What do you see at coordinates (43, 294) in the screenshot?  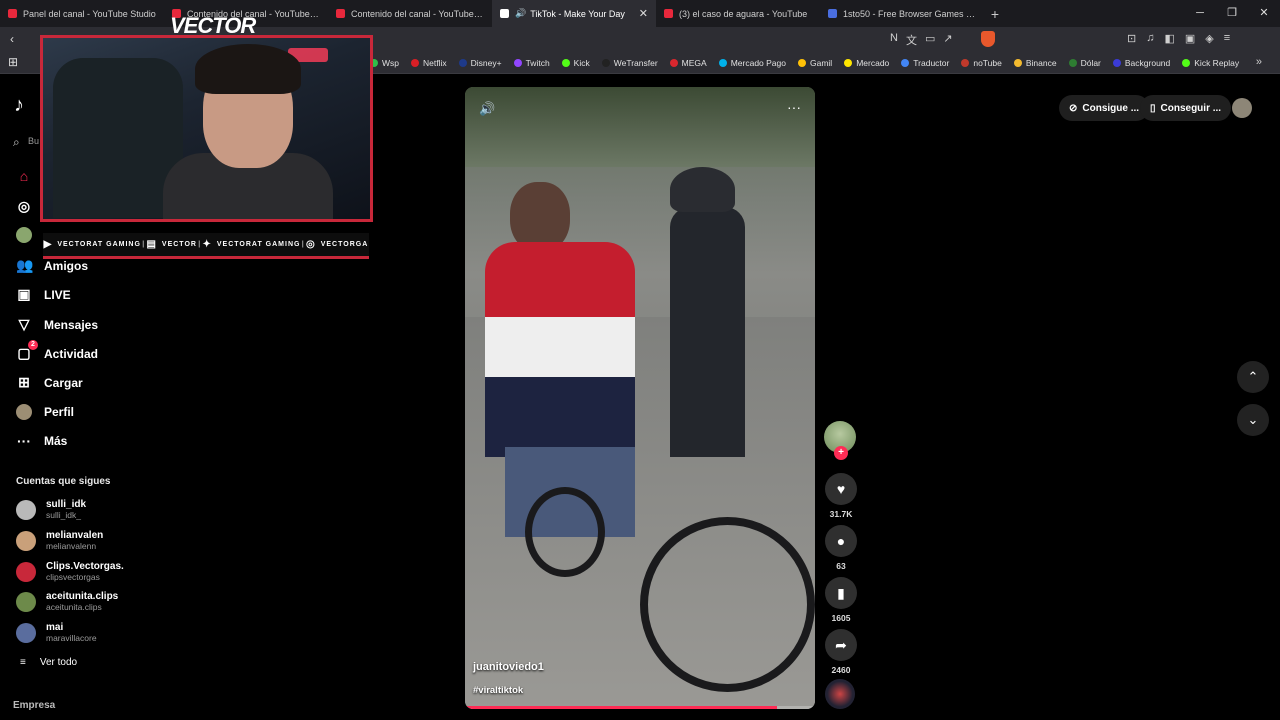 I see `nav-live: ▣ LIVE` at bounding box center [43, 294].